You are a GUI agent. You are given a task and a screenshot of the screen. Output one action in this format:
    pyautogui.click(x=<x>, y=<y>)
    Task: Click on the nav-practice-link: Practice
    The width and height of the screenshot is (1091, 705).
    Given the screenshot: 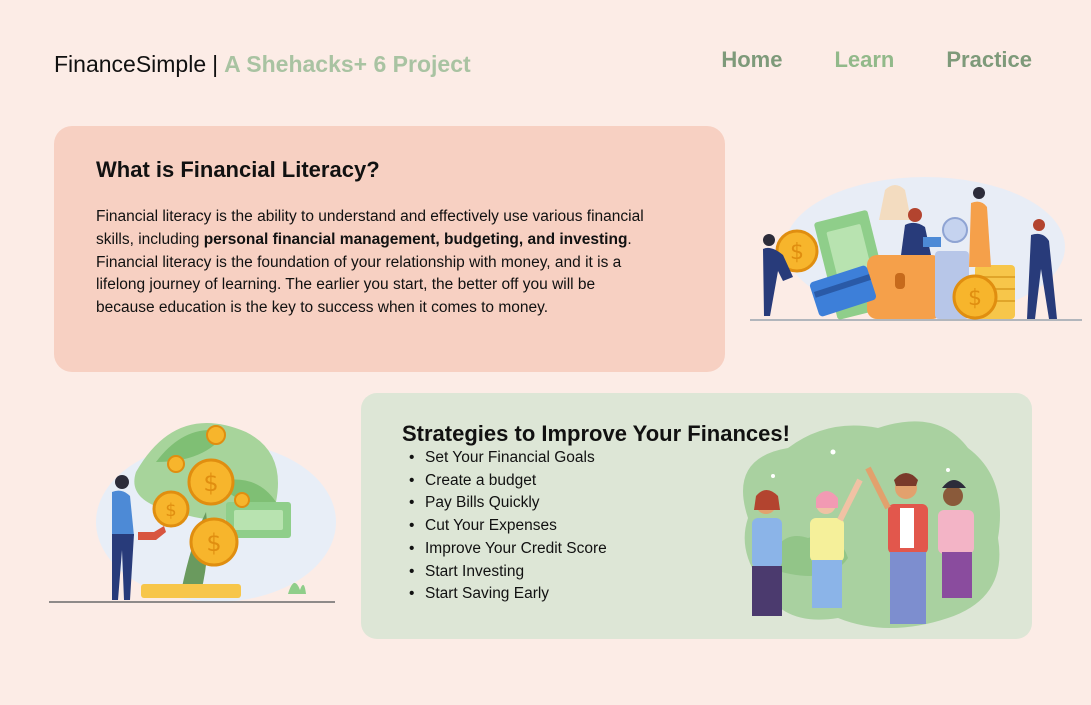 What is the action you would take?
    pyautogui.click(x=989, y=60)
    